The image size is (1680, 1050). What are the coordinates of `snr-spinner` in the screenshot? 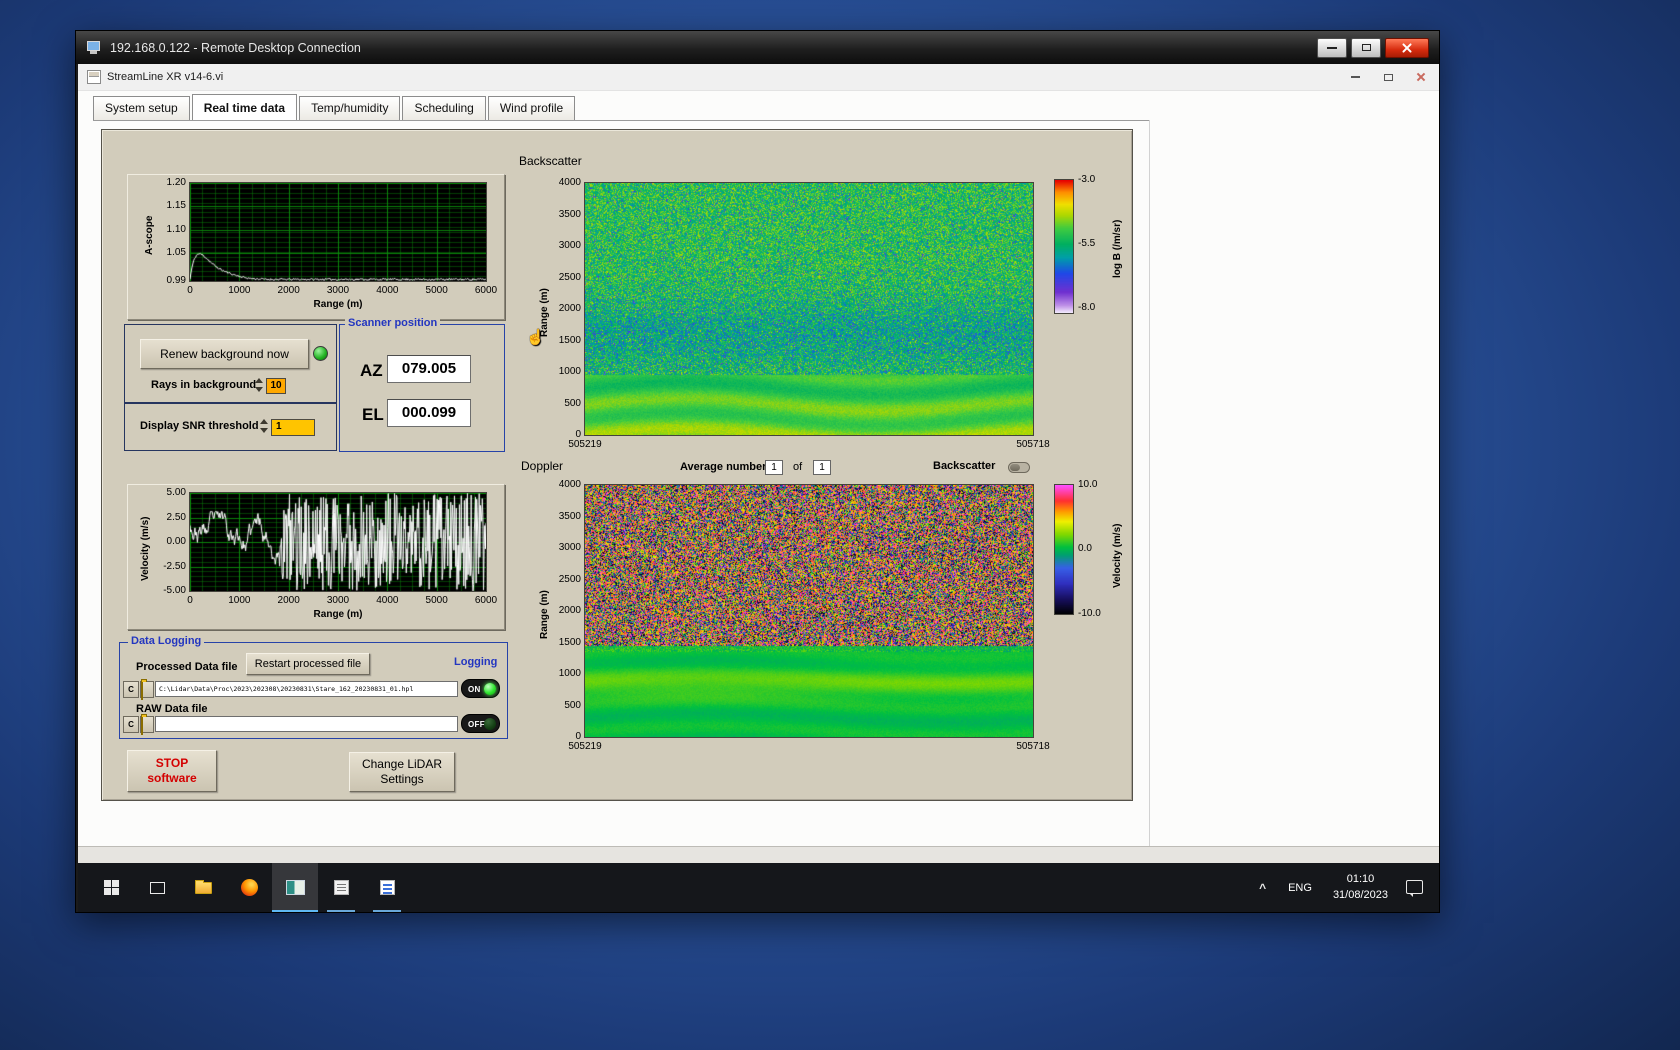 It's located at (264, 426).